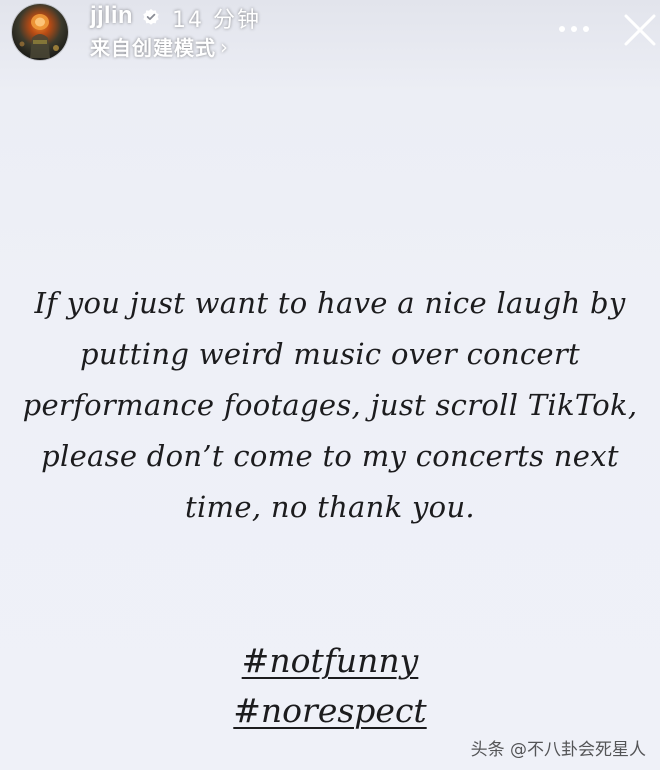 The image size is (660, 770). I want to click on hashtag-list: #notfunny #norespect, so click(330, 686).